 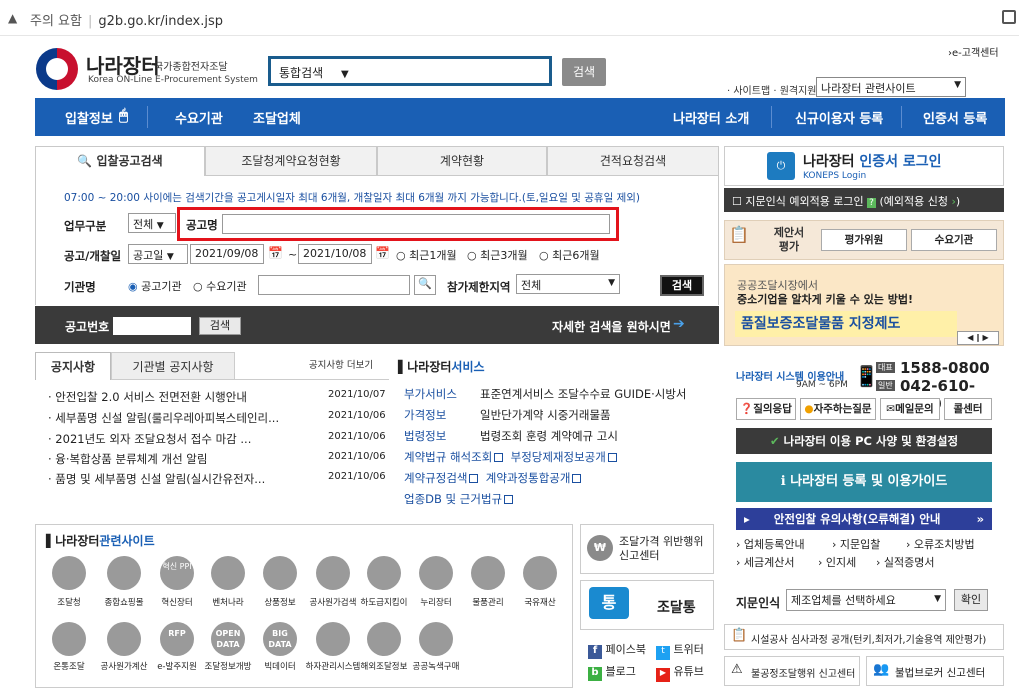 I want to click on service-row: 법령정보 법령조회 훈령 계약예규 고시, so click(x=511, y=436).